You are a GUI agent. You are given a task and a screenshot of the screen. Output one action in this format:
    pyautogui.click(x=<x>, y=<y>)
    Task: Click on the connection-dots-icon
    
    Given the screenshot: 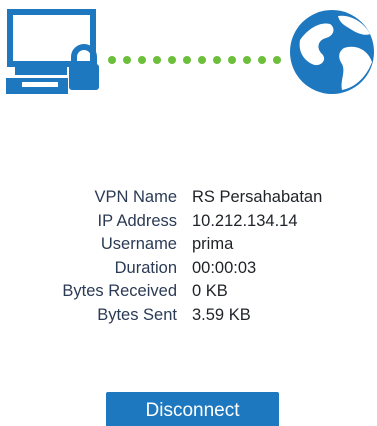 What is the action you would take?
    pyautogui.click(x=194, y=60)
    